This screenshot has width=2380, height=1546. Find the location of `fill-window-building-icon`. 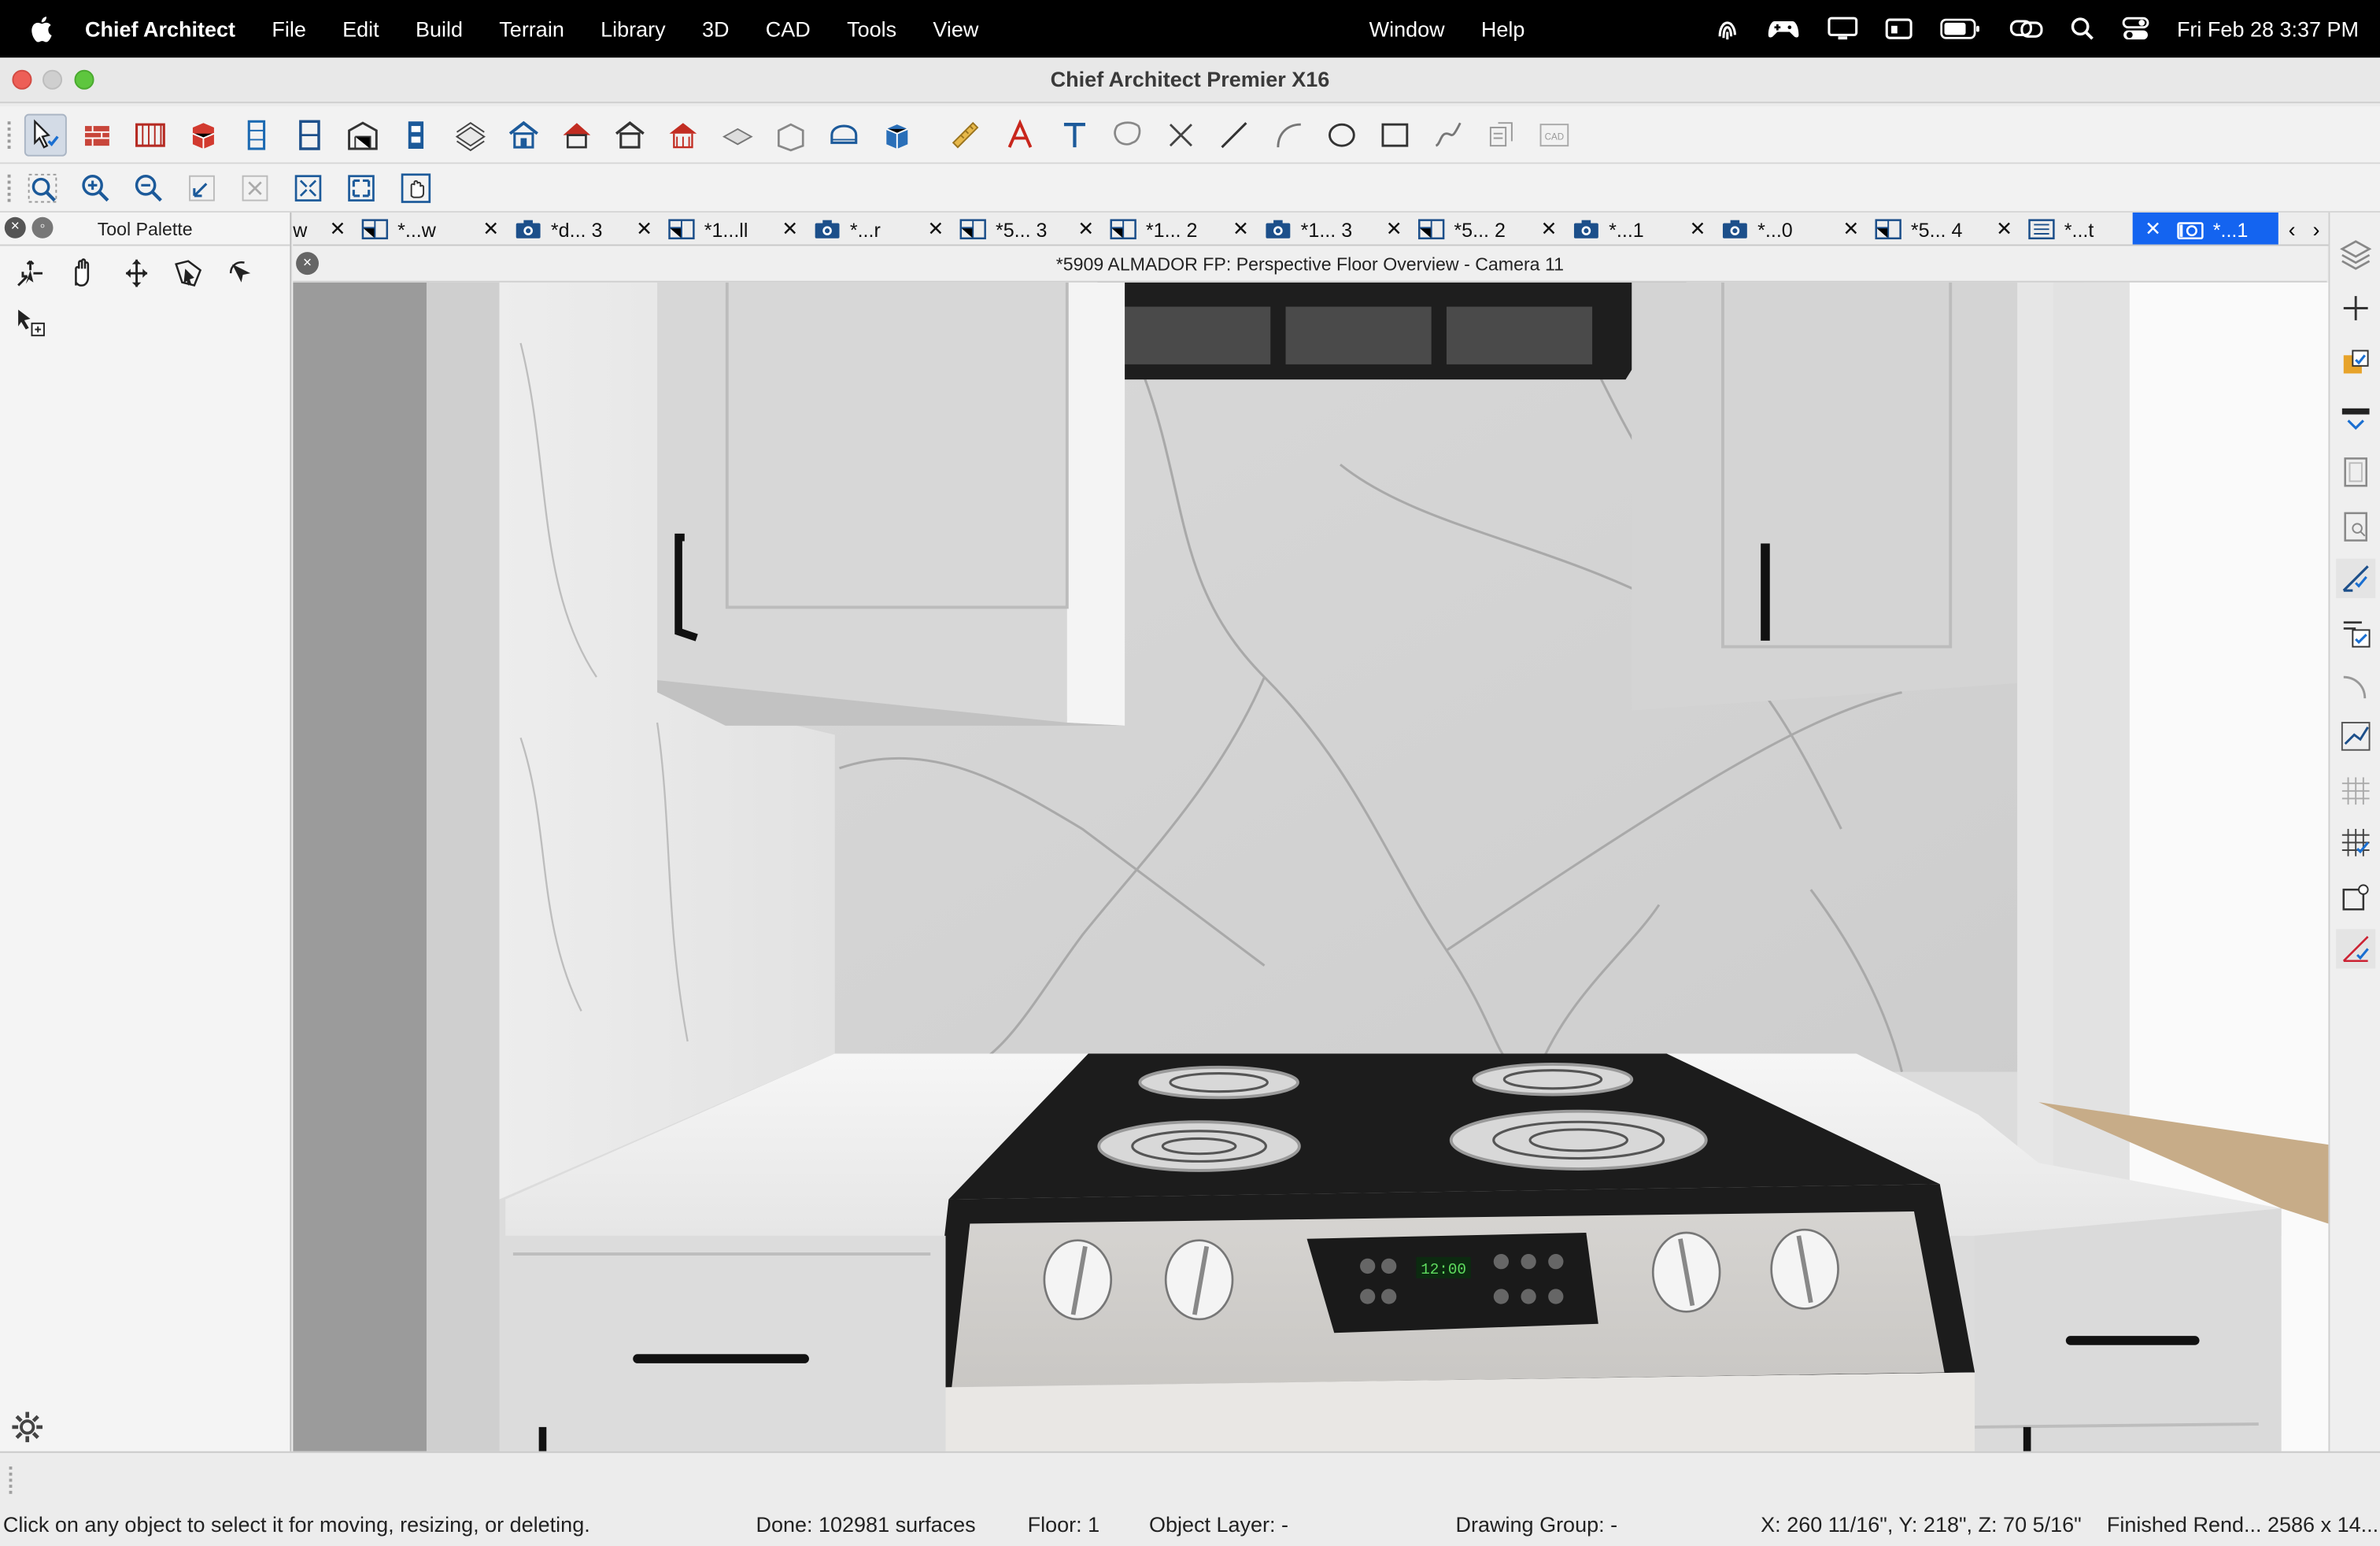

fill-window-building-icon is located at coordinates (308, 188).